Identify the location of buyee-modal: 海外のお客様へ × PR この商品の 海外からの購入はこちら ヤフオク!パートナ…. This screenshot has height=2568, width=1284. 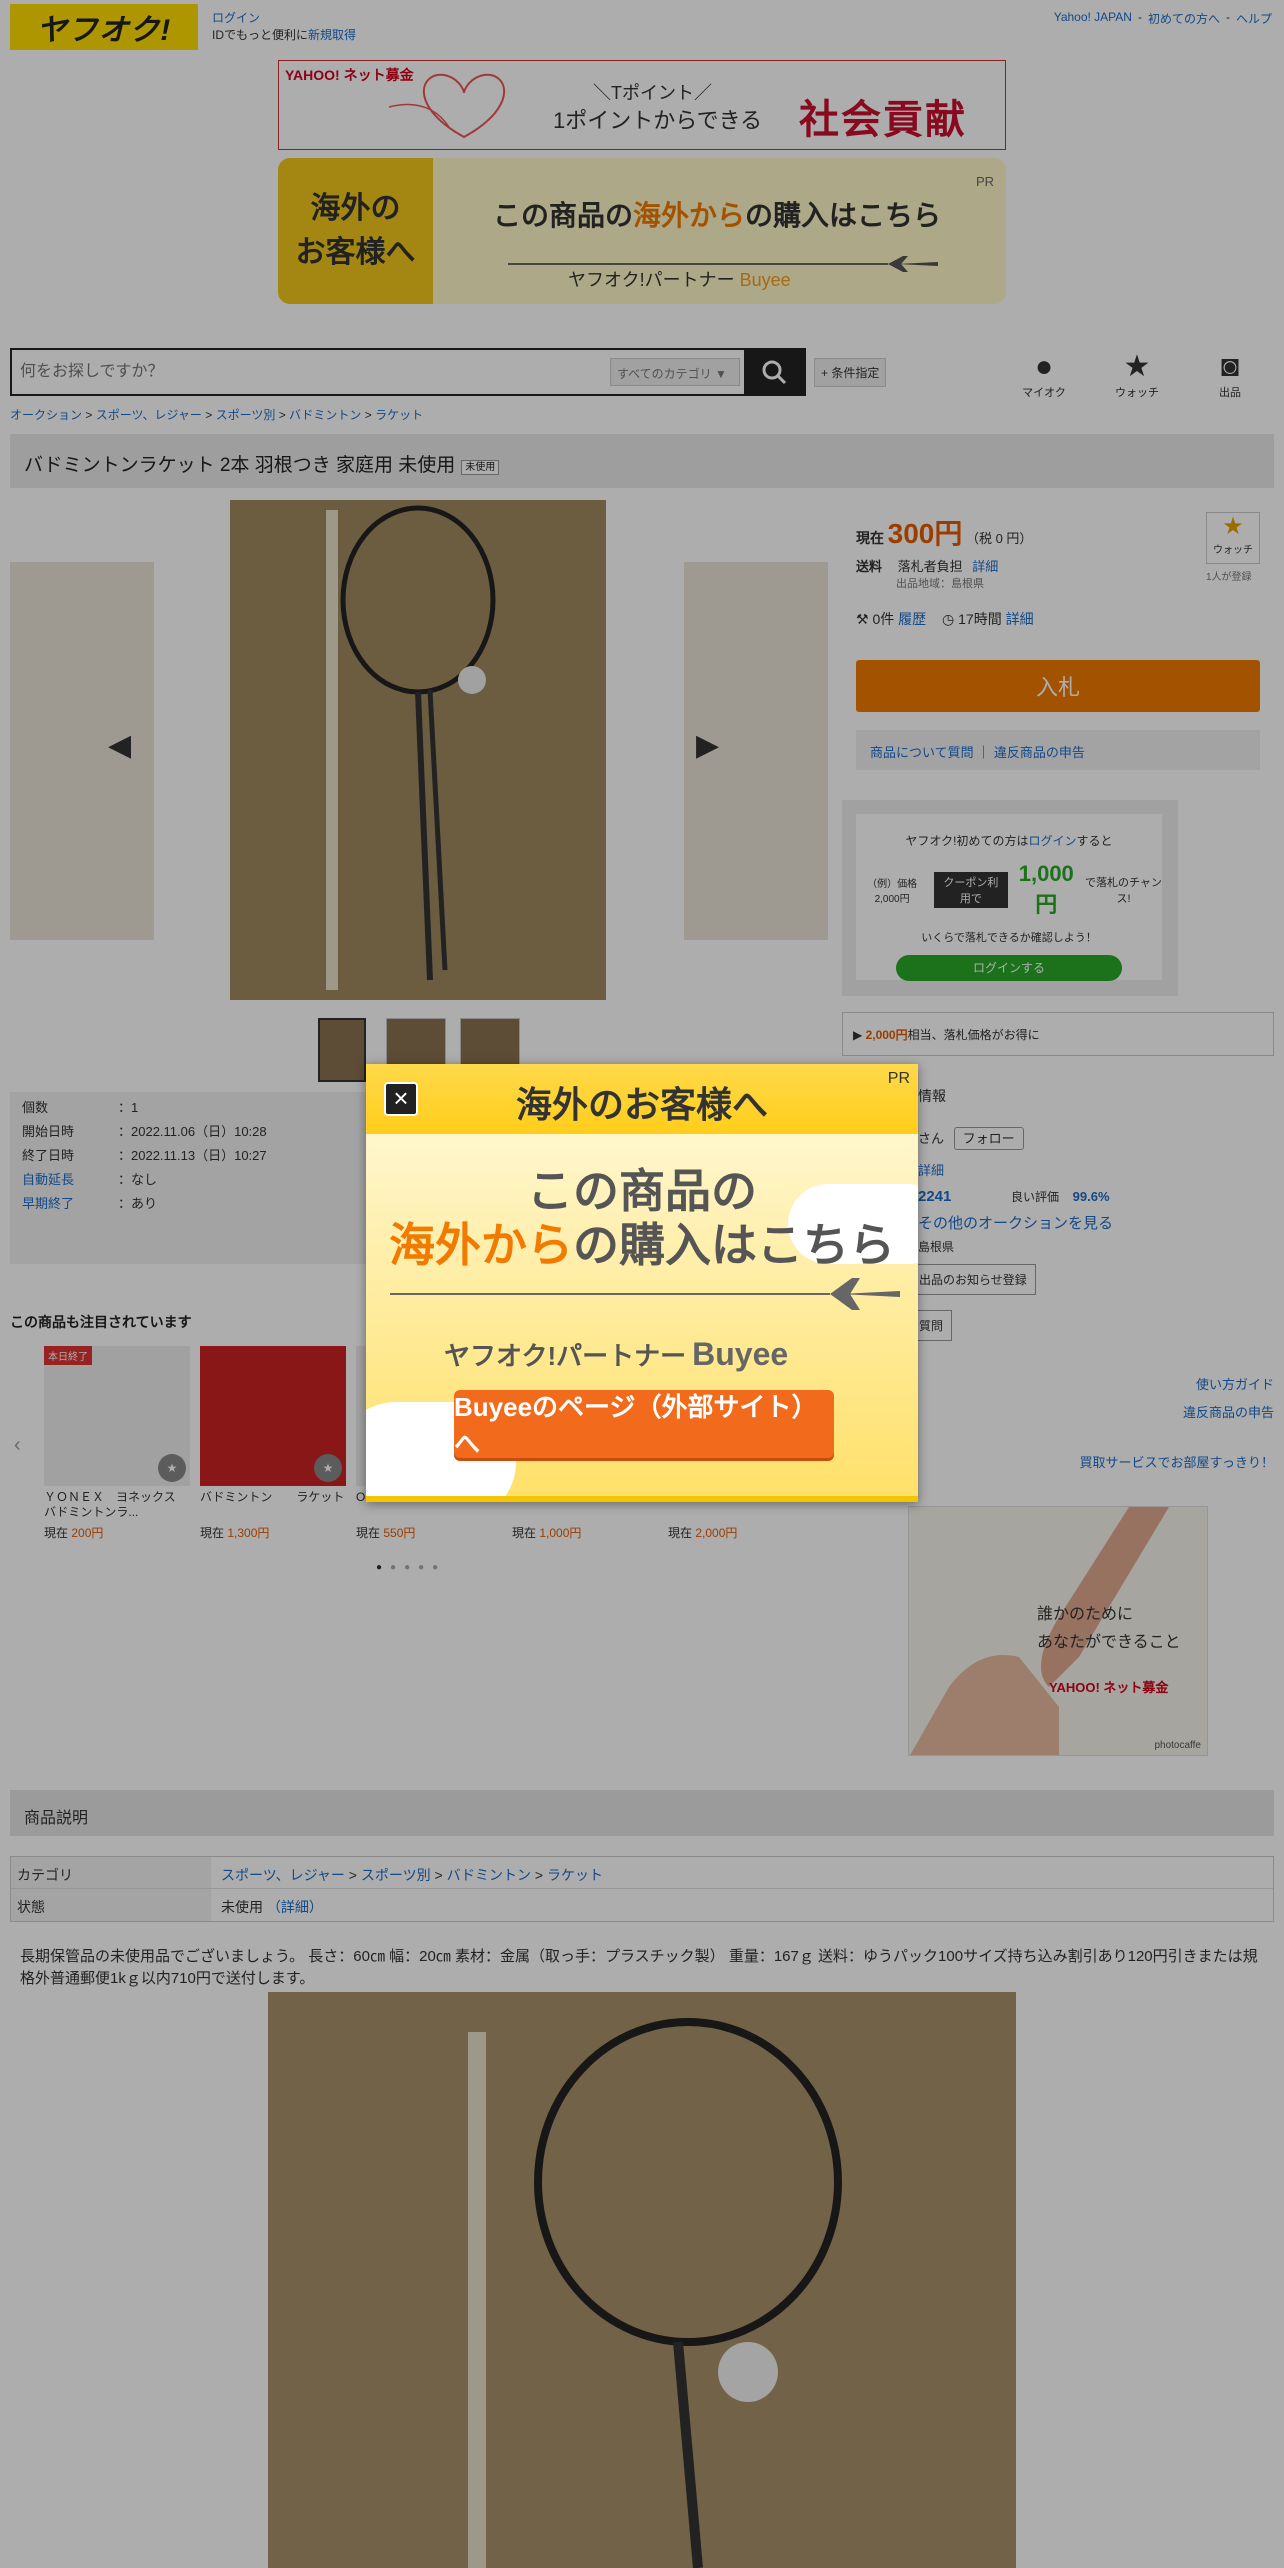
(642, 1283).